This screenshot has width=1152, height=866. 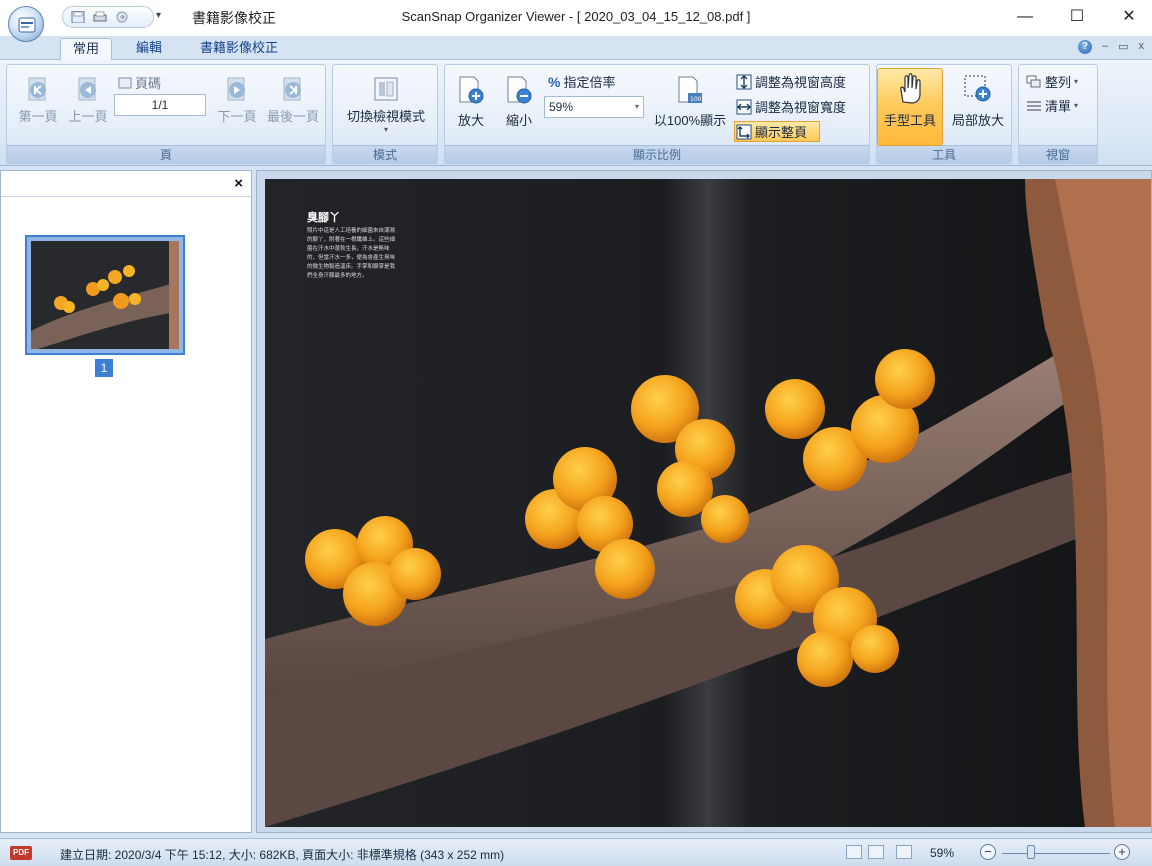 What do you see at coordinates (239, 49) in the screenshot?
I see `tab-book-correction: 書籍影像校正` at bounding box center [239, 49].